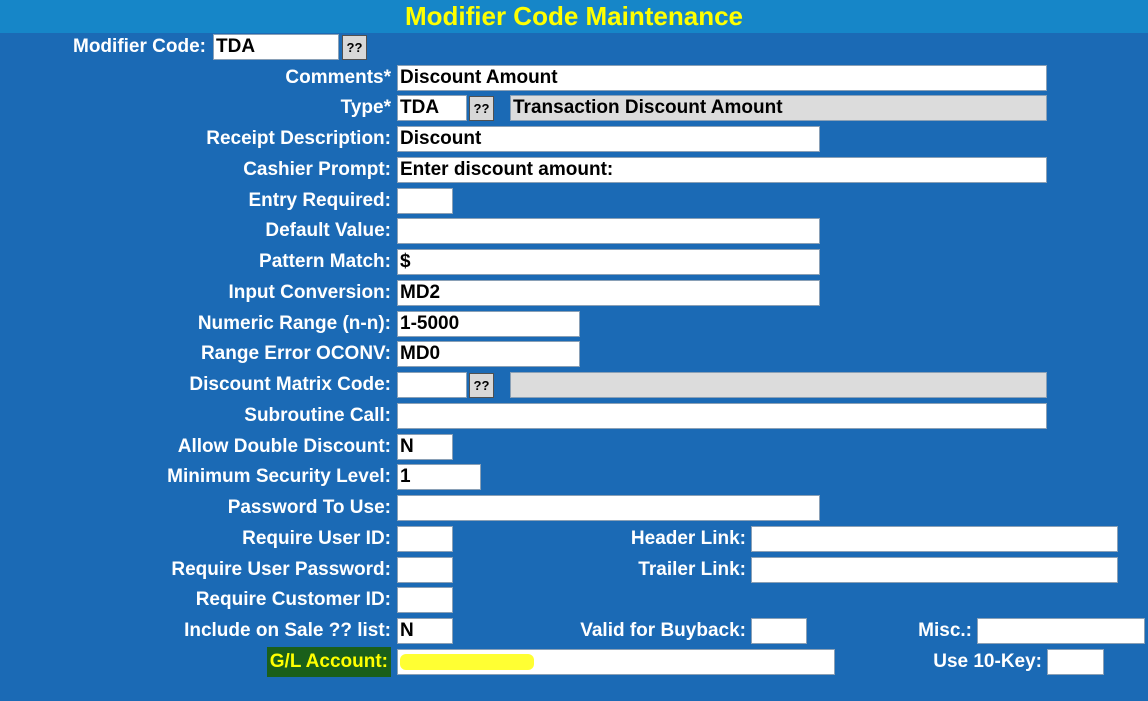 The width and height of the screenshot is (1148, 701). What do you see at coordinates (295, 353) in the screenshot?
I see `range-error-oconv-label: Range Error OCONV:` at bounding box center [295, 353].